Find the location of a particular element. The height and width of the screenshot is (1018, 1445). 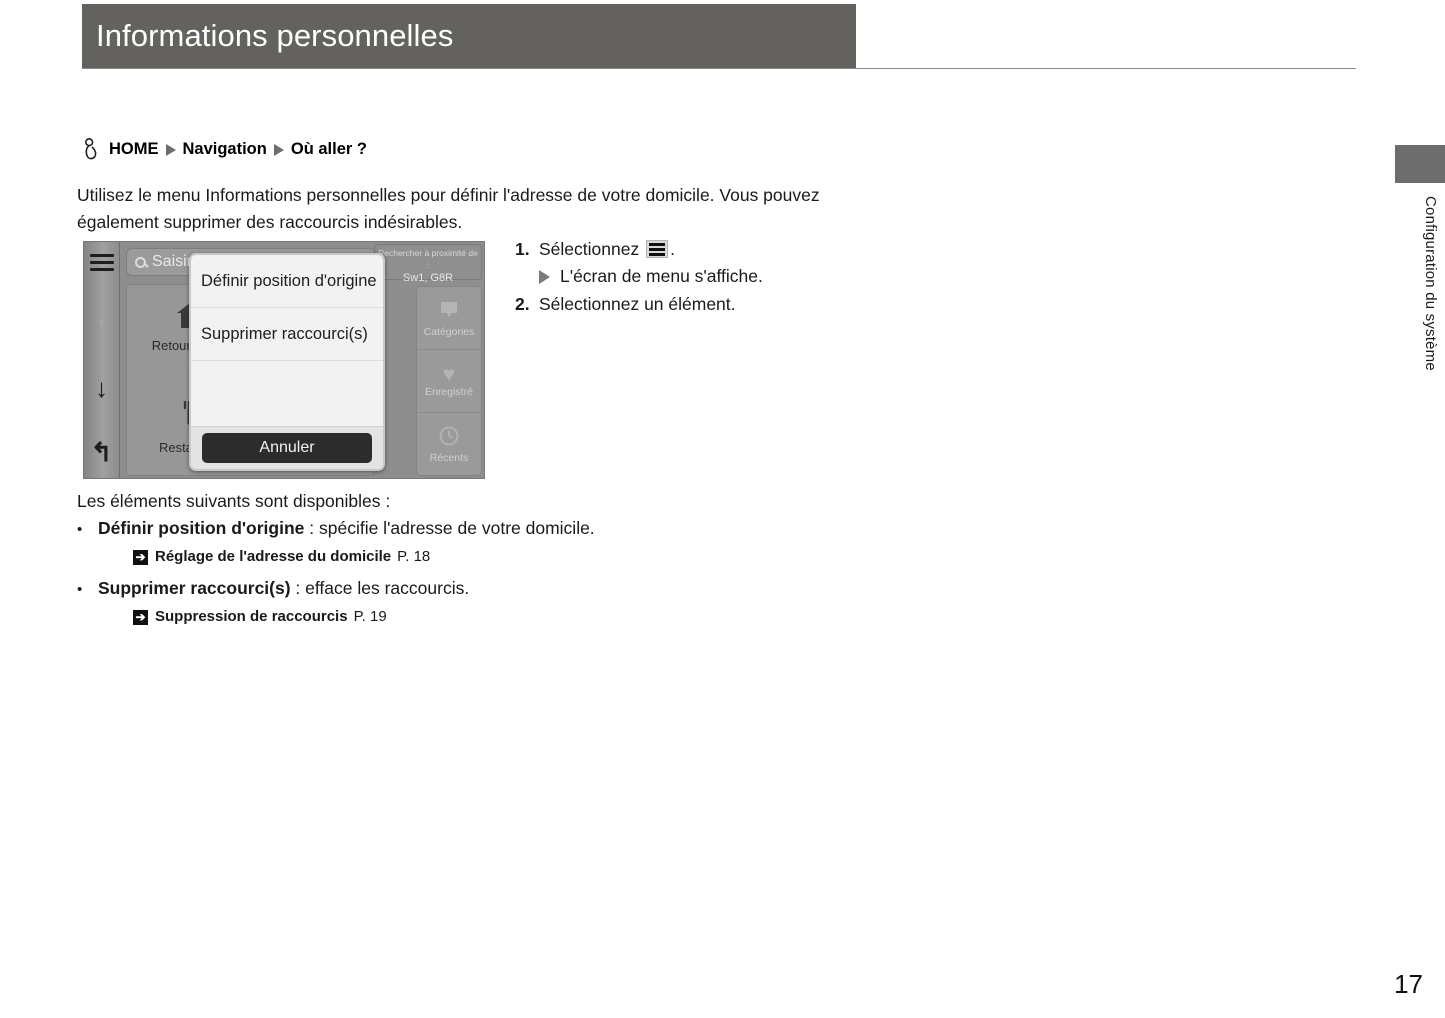

cross-reference-page: P. 18 is located at coordinates (414, 556).